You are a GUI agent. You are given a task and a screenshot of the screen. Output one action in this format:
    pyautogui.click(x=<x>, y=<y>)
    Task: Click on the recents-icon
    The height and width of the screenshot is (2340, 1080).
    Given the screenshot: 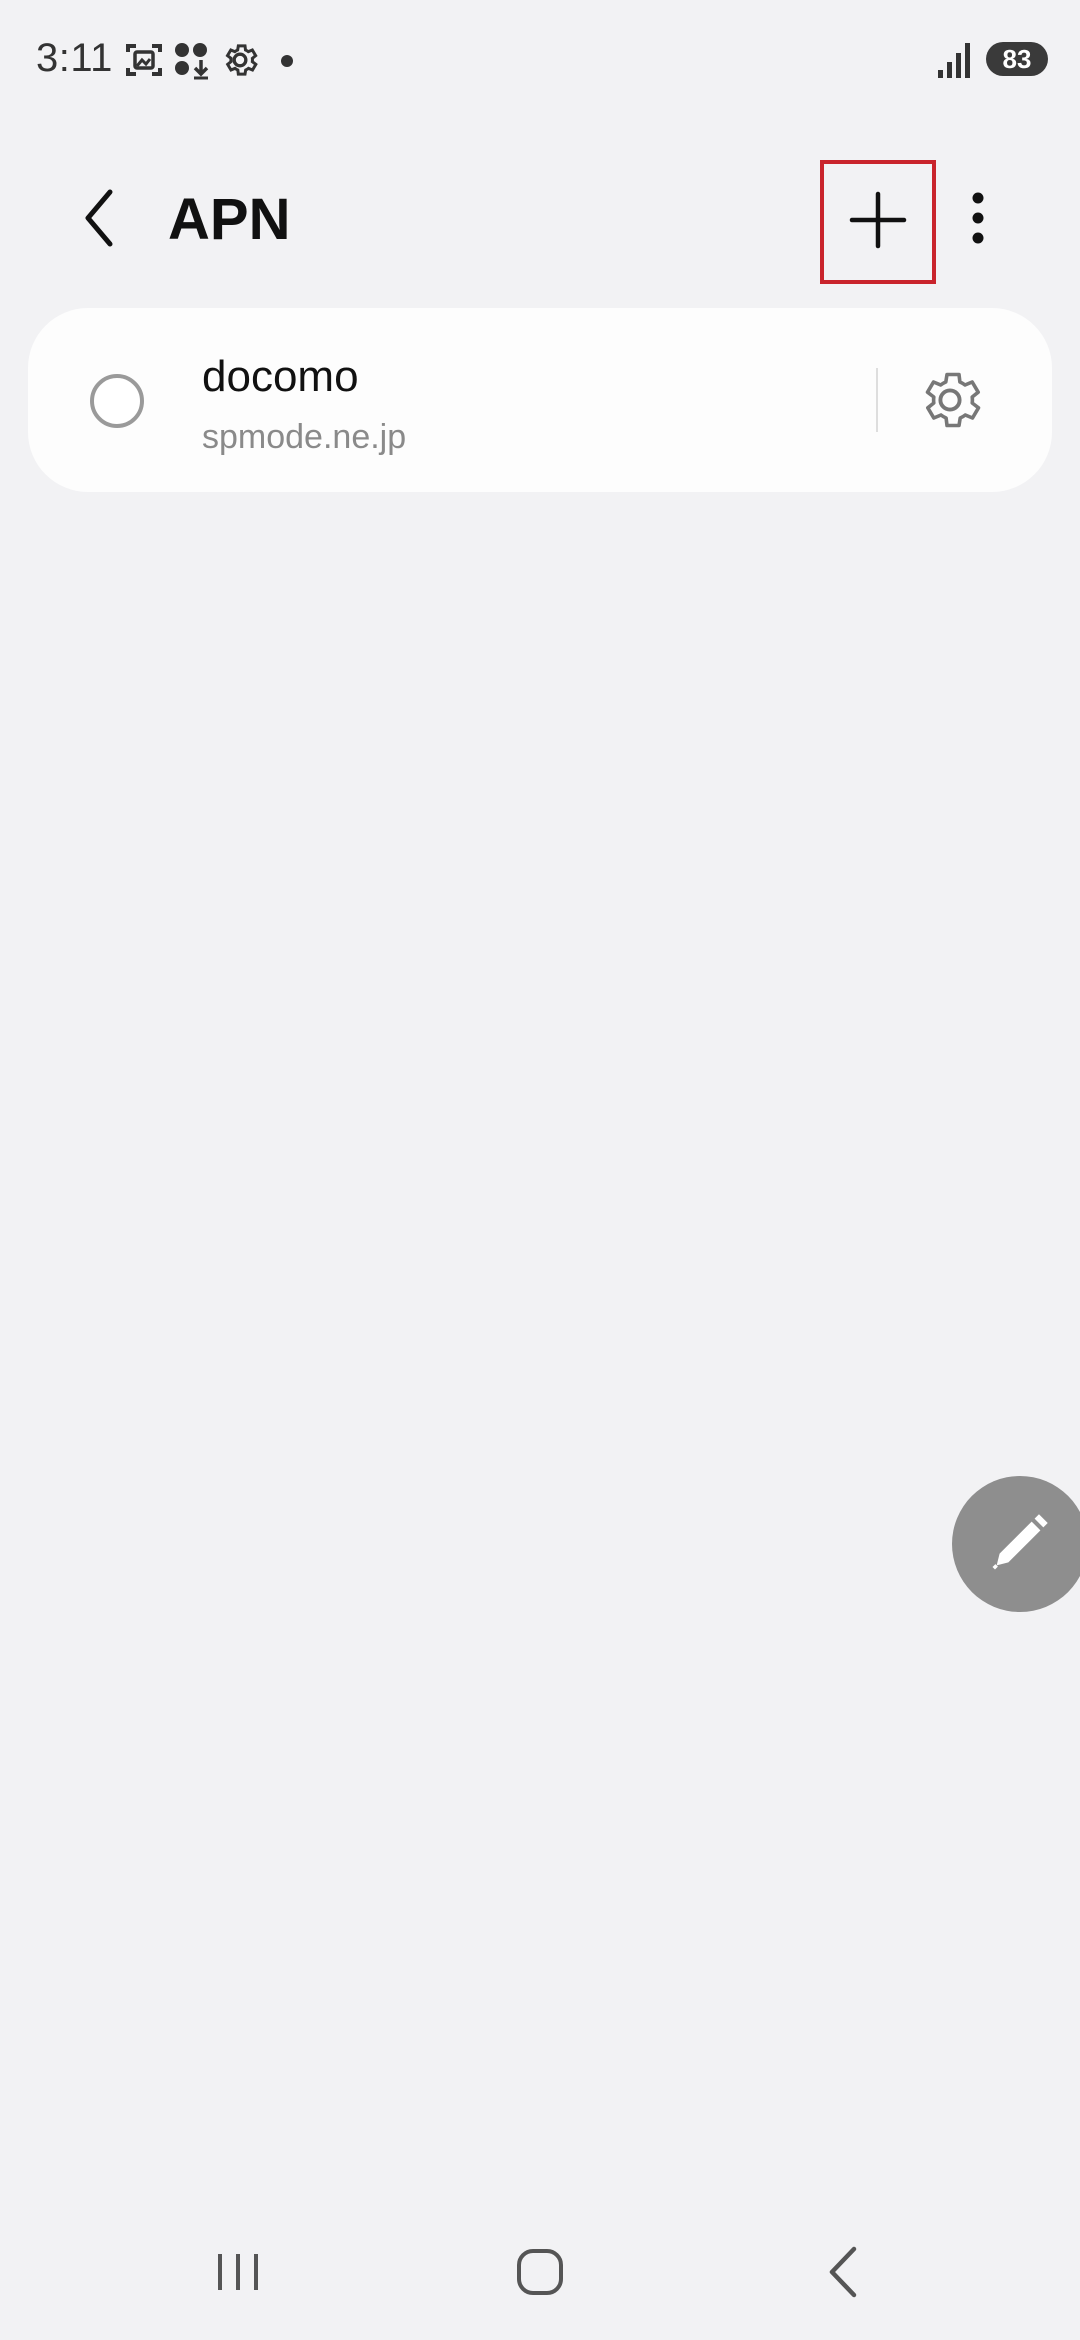 What is the action you would take?
    pyautogui.click(x=238, y=2274)
    